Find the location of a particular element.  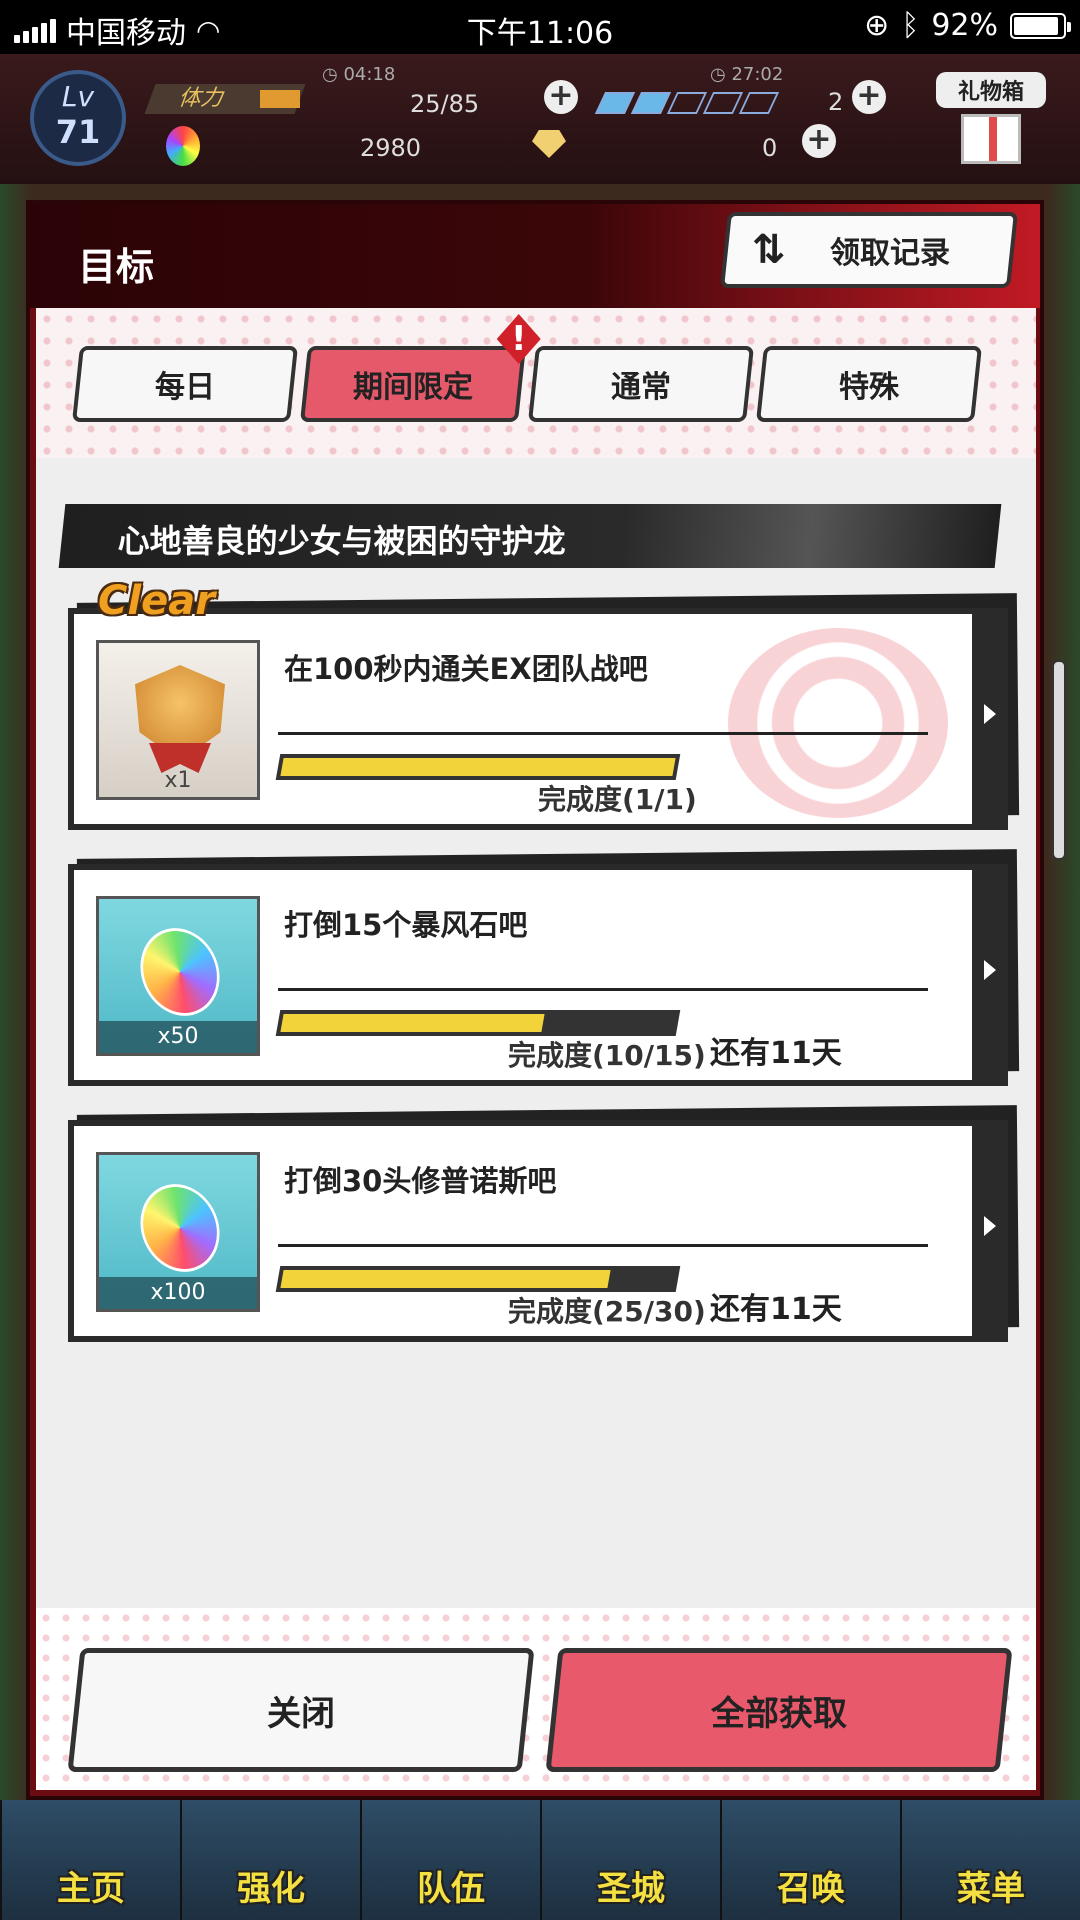

battery-percent: 92% is located at coordinates (964, 25).